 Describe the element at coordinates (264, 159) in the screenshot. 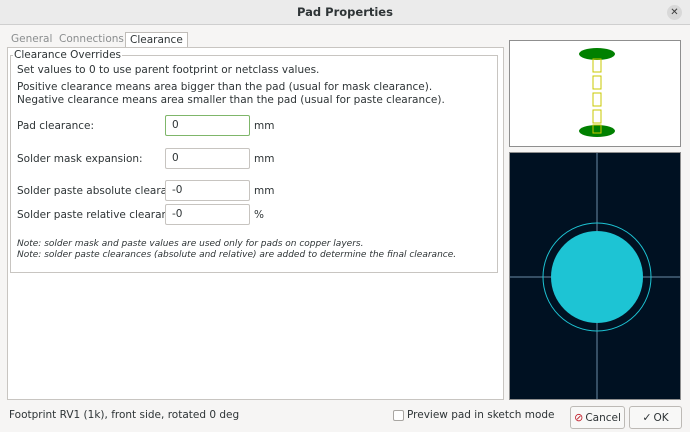

I see `solder-mask-unit: mm` at that location.